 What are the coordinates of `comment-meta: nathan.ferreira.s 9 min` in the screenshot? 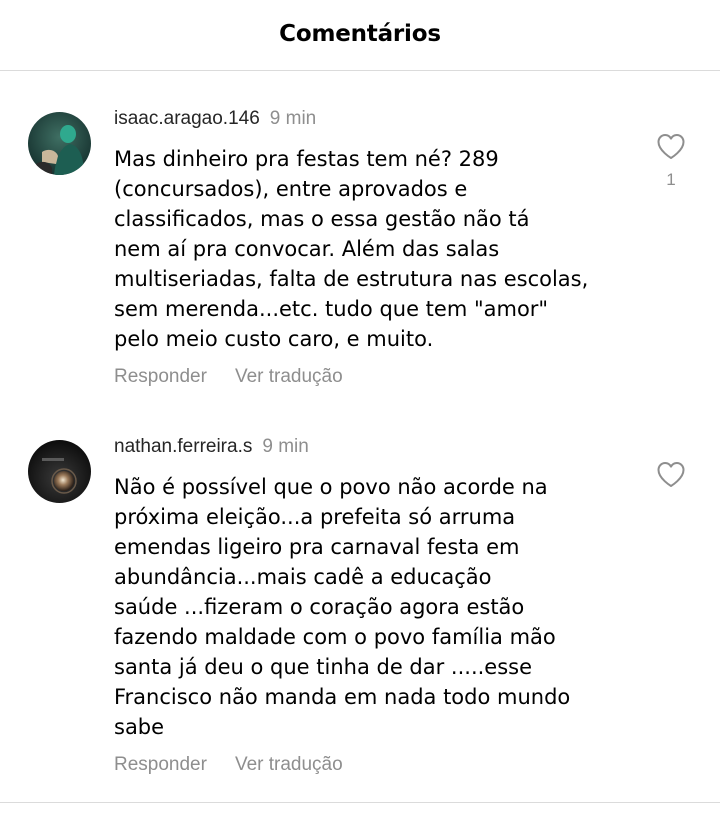 It's located at (211, 447).